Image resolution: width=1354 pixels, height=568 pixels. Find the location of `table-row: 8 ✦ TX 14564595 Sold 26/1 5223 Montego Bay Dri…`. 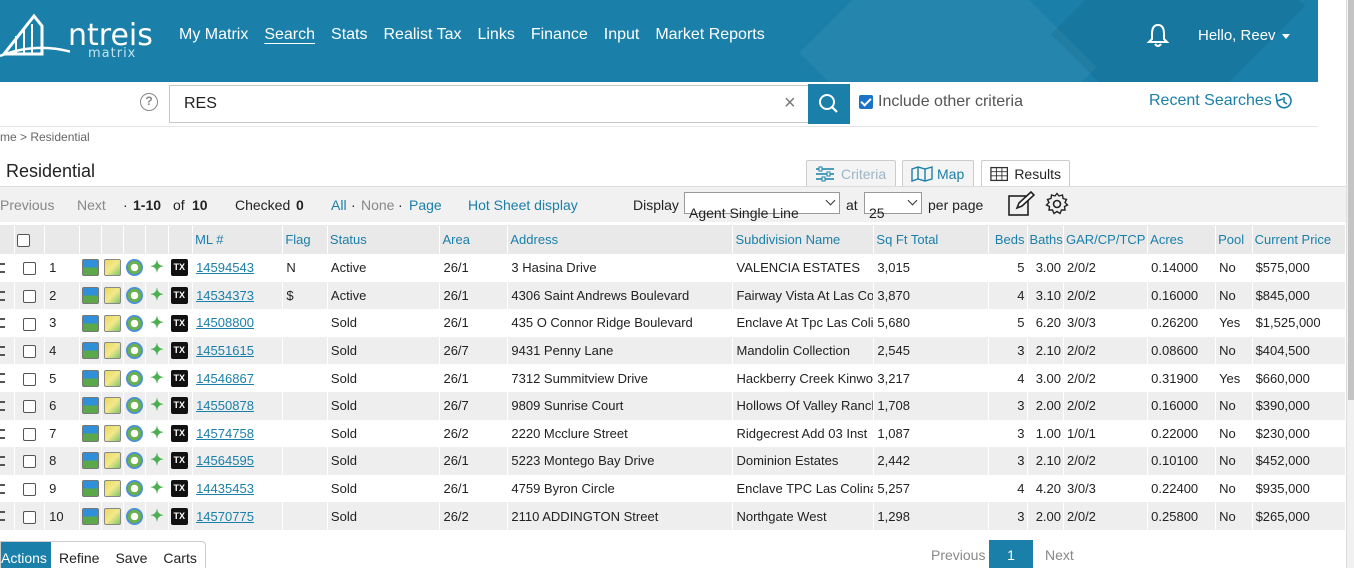

table-row: 8 ✦ TX 14564595 Sold 26/1 5223 Montego Bay Dri… is located at coordinates (673, 461).